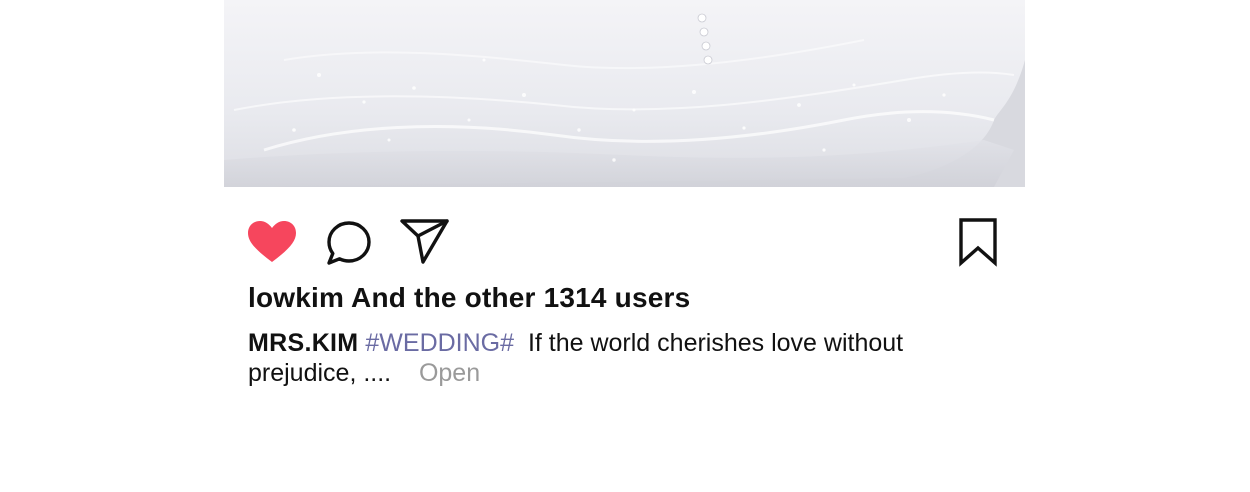 This screenshot has height=492, width=1250. What do you see at coordinates (303, 343) in the screenshot?
I see `caption-author: MRS.KIM` at bounding box center [303, 343].